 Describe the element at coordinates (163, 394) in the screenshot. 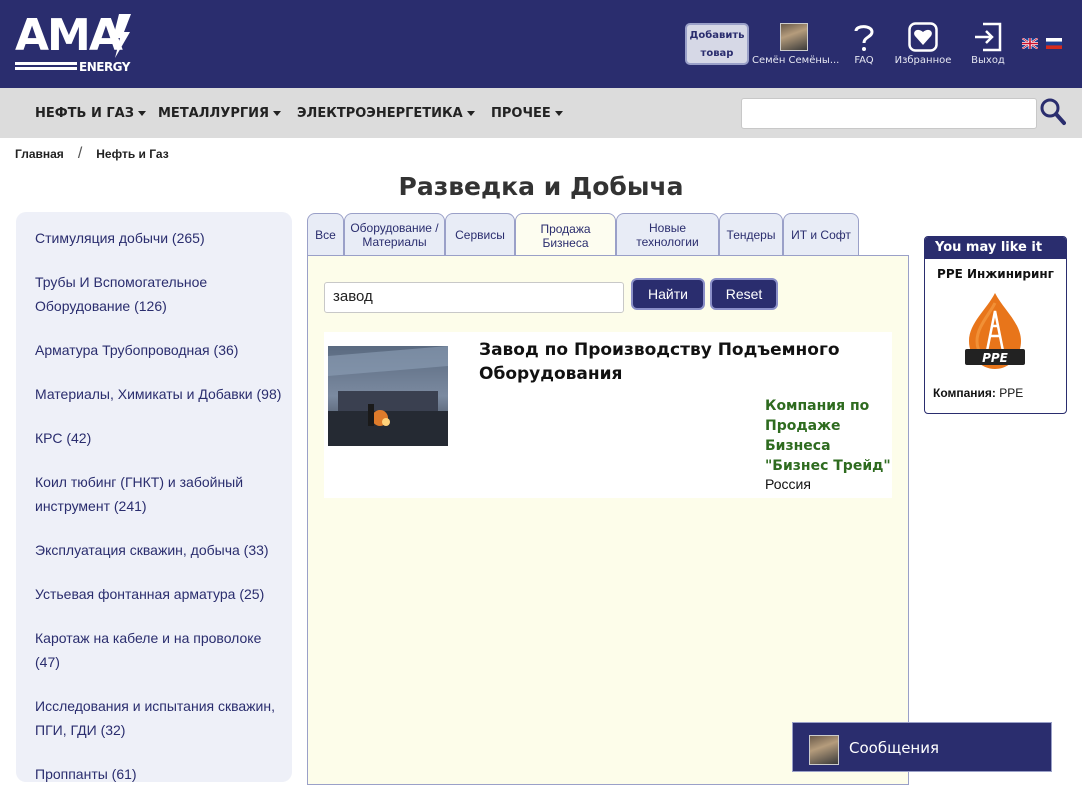

I see `sidebar-item: Материалы, Химикаты и Добавки (98)` at that location.